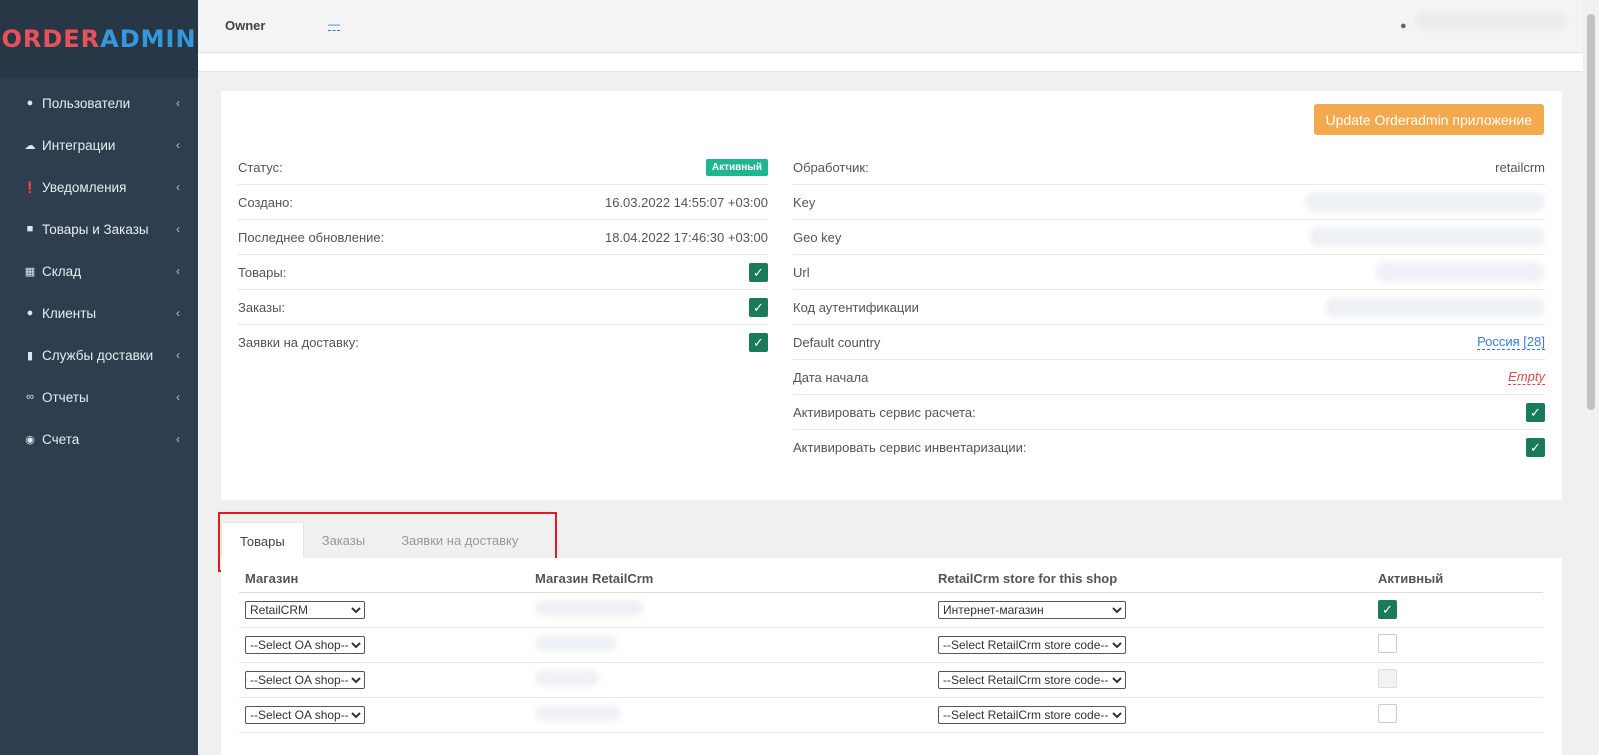  What do you see at coordinates (1511, 342) in the screenshot?
I see `default-country-link: Россия [28]` at bounding box center [1511, 342].